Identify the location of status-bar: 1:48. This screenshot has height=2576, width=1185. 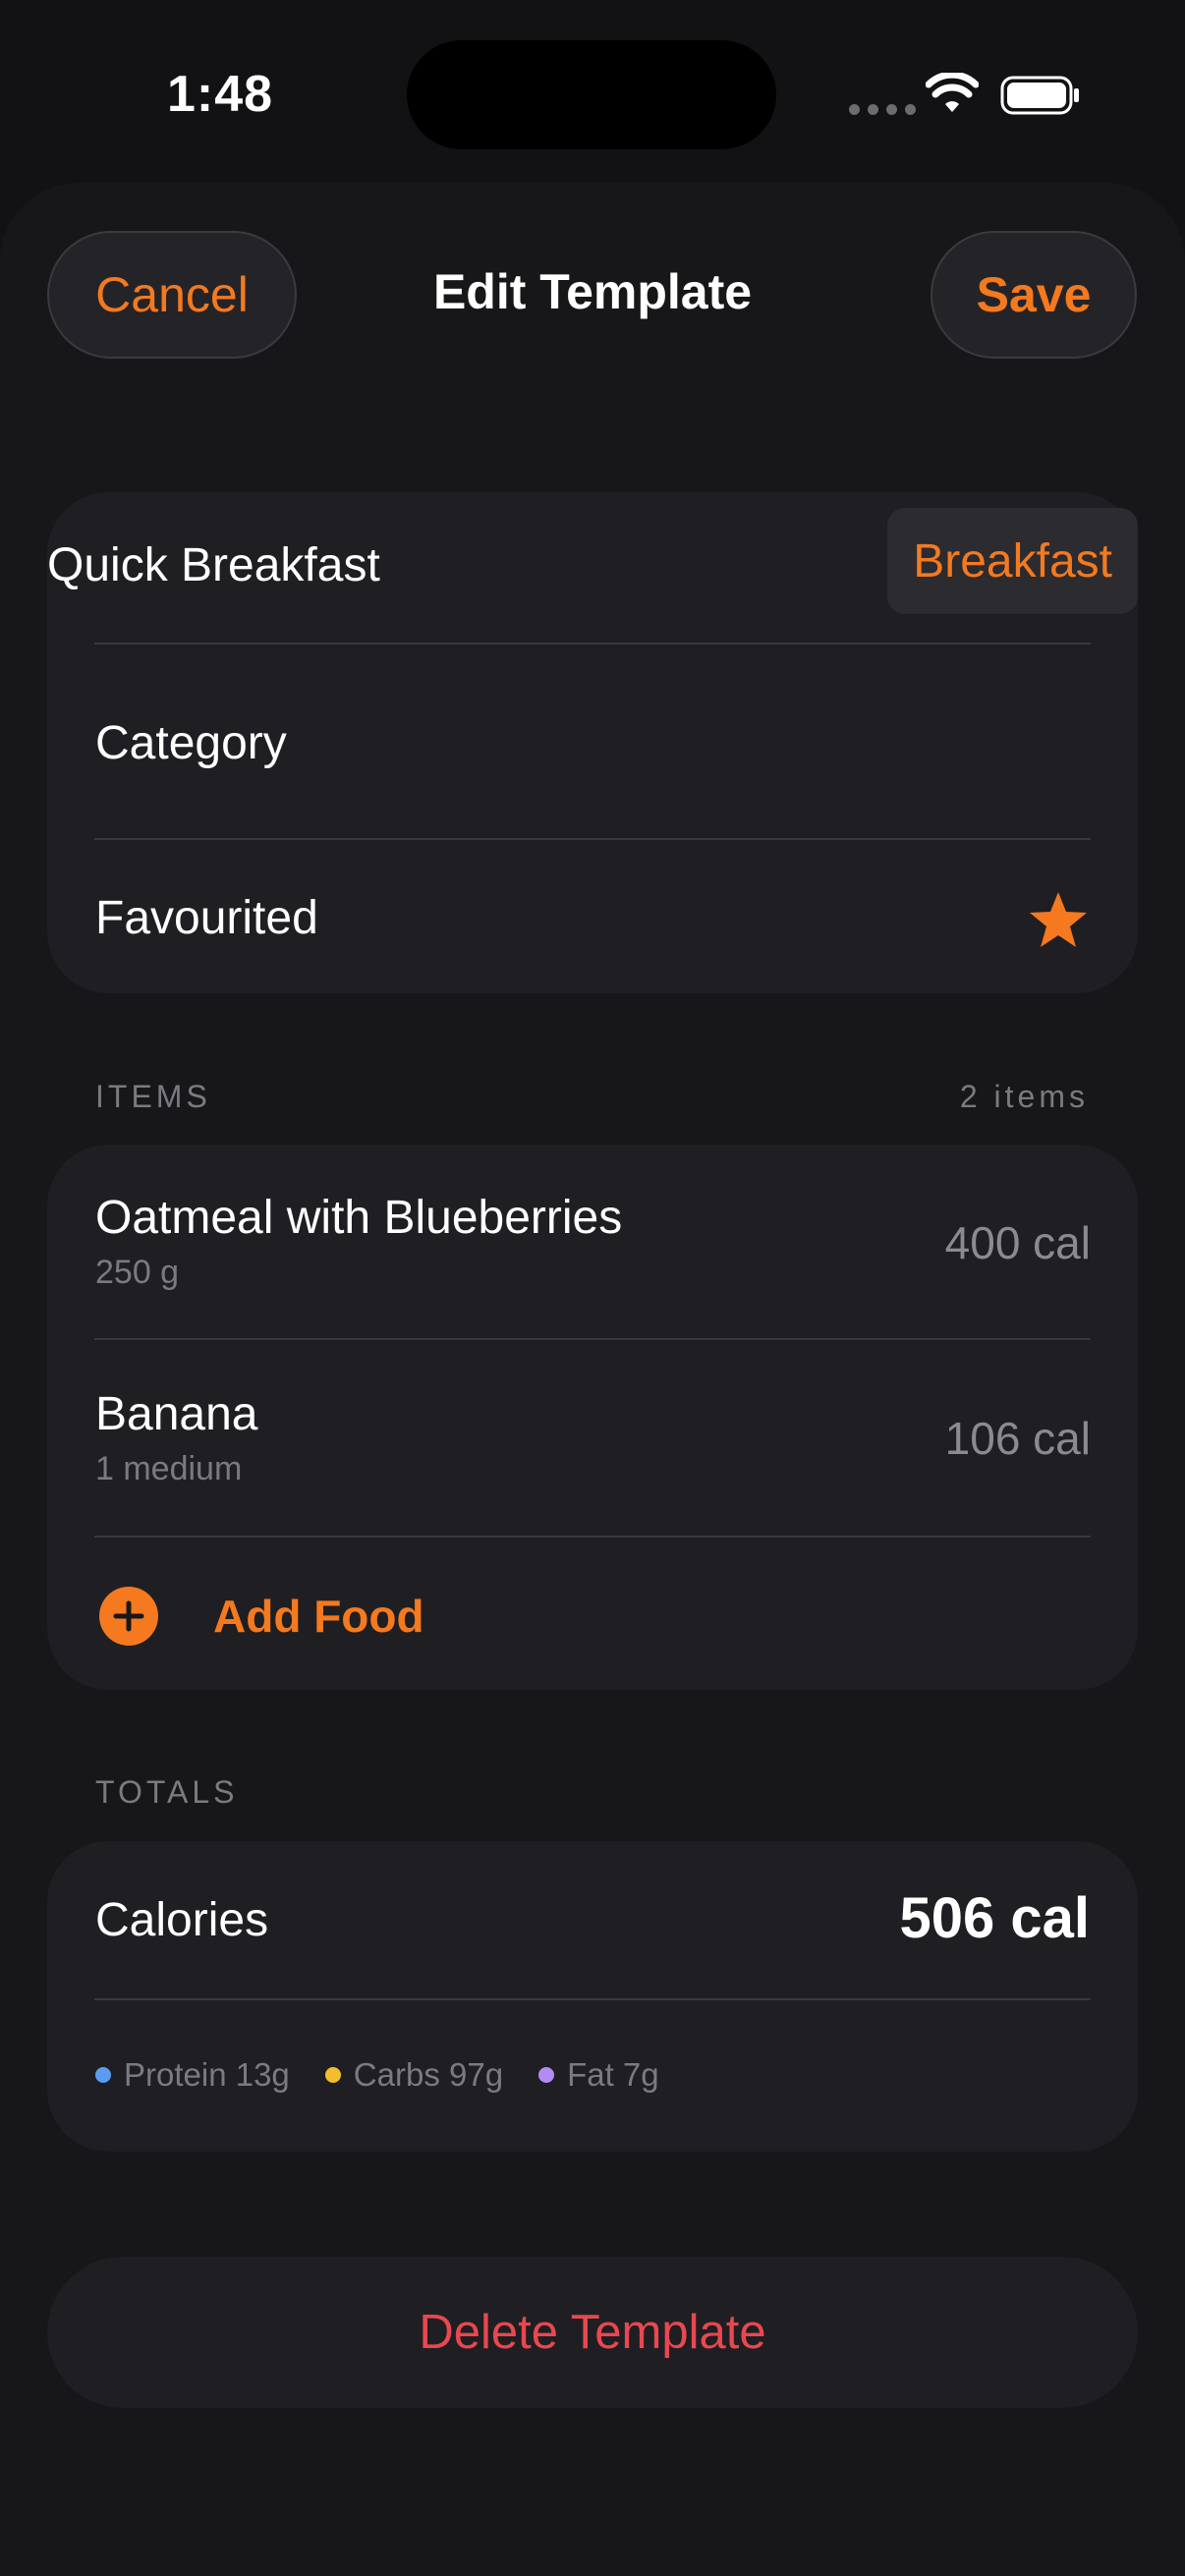
(592, 88).